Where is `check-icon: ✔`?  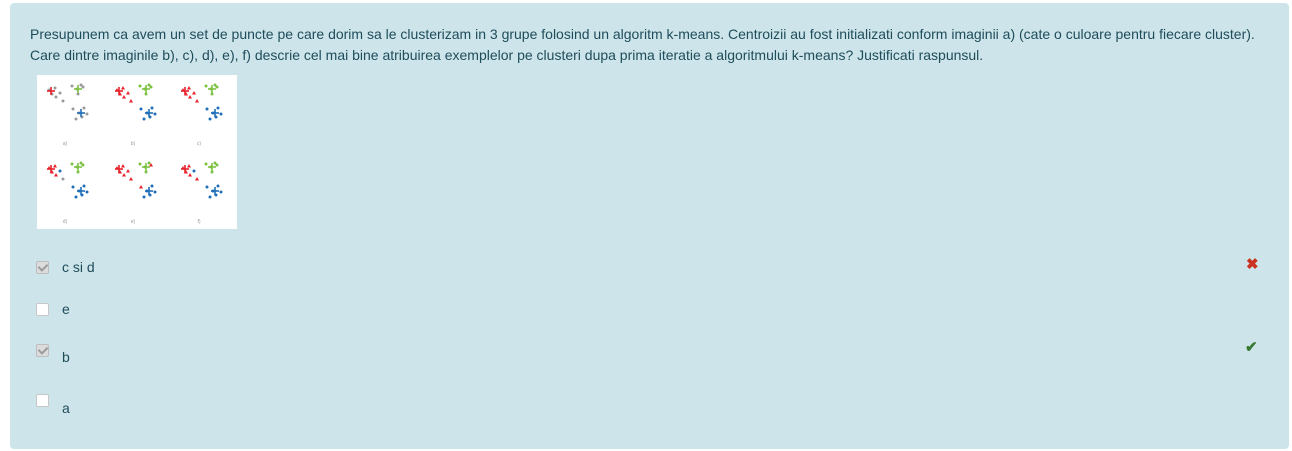
check-icon: ✔ is located at coordinates (1251, 347).